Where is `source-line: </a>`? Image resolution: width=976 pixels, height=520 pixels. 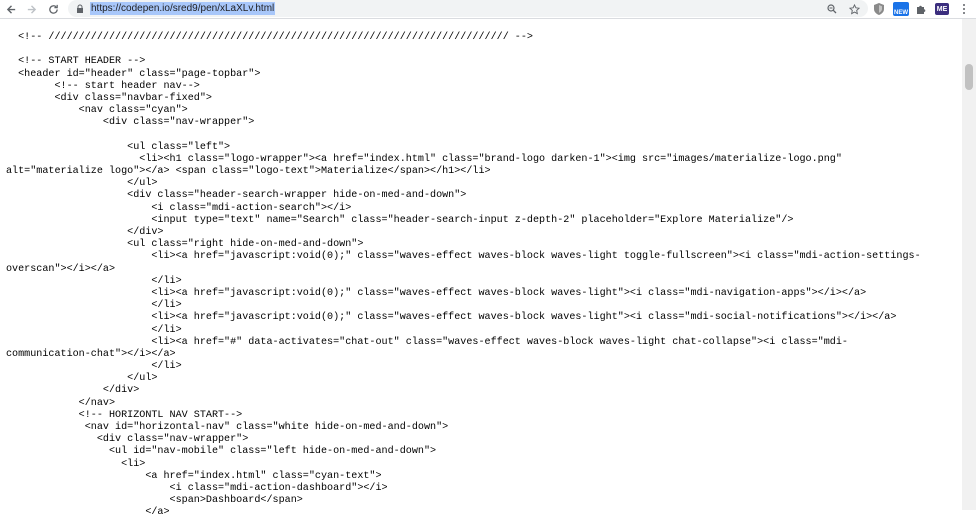 source-line: </a> is located at coordinates (88, 513).